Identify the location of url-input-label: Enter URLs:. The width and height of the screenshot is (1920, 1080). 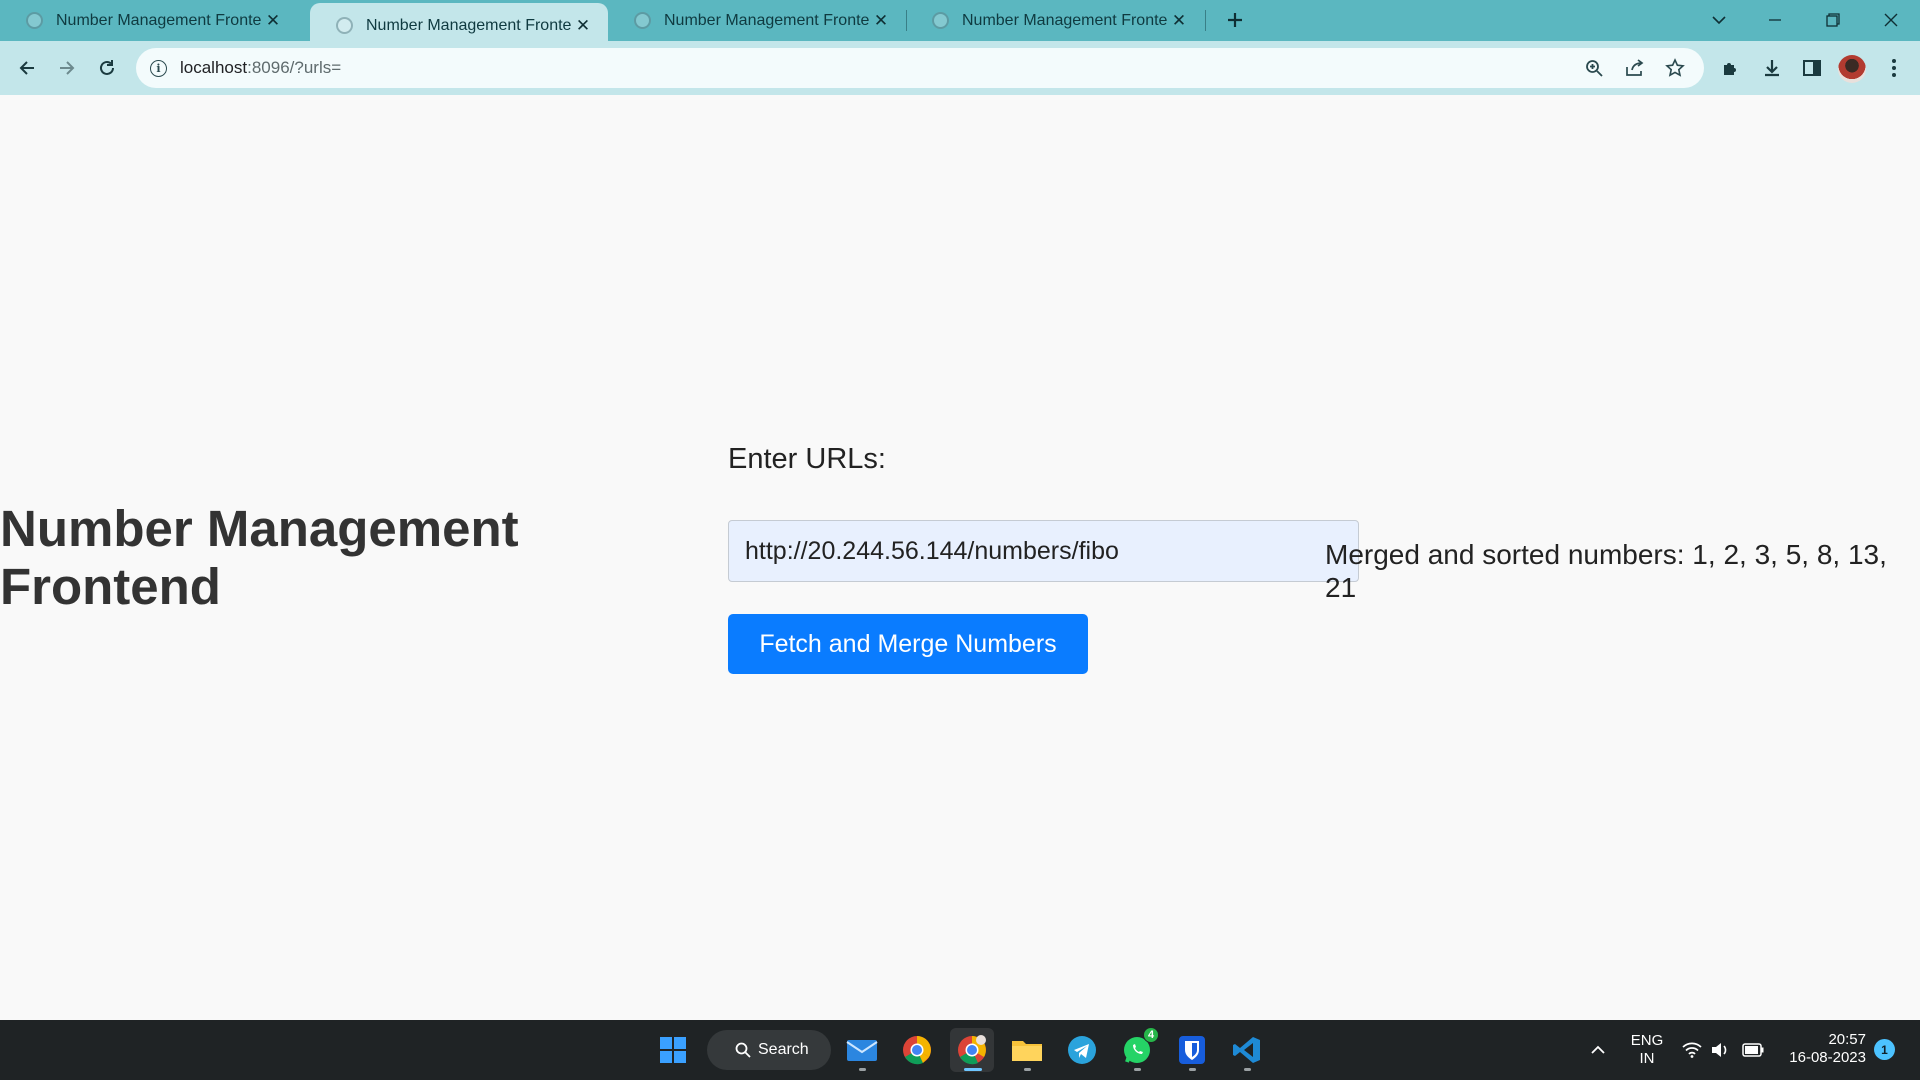
(807, 459).